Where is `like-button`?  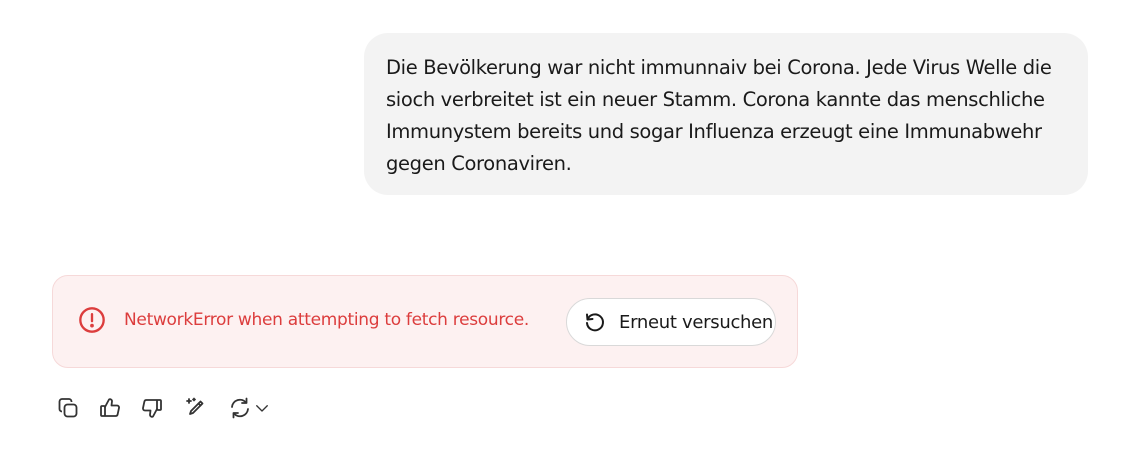
like-button is located at coordinates (110, 408).